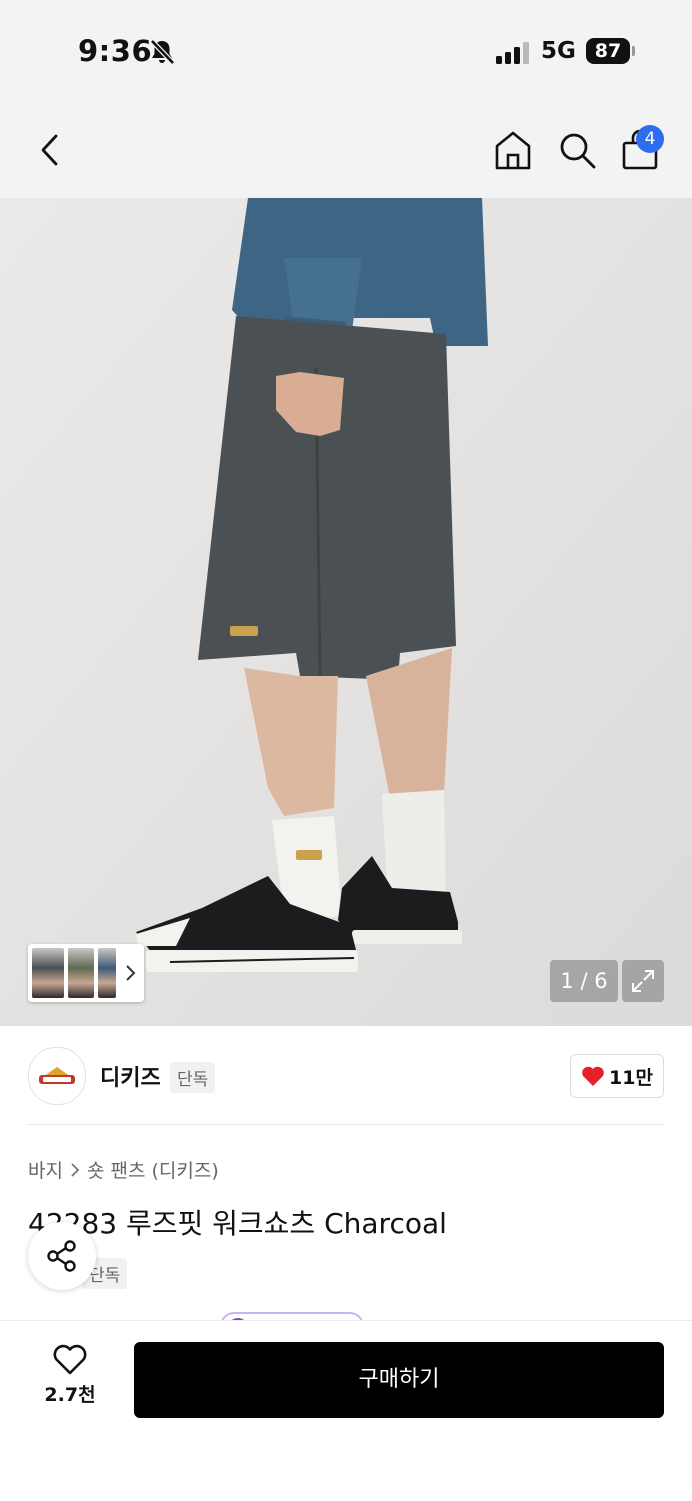 Image resolution: width=692 pixels, height=1501 pixels. I want to click on home-icon, so click(513, 150).